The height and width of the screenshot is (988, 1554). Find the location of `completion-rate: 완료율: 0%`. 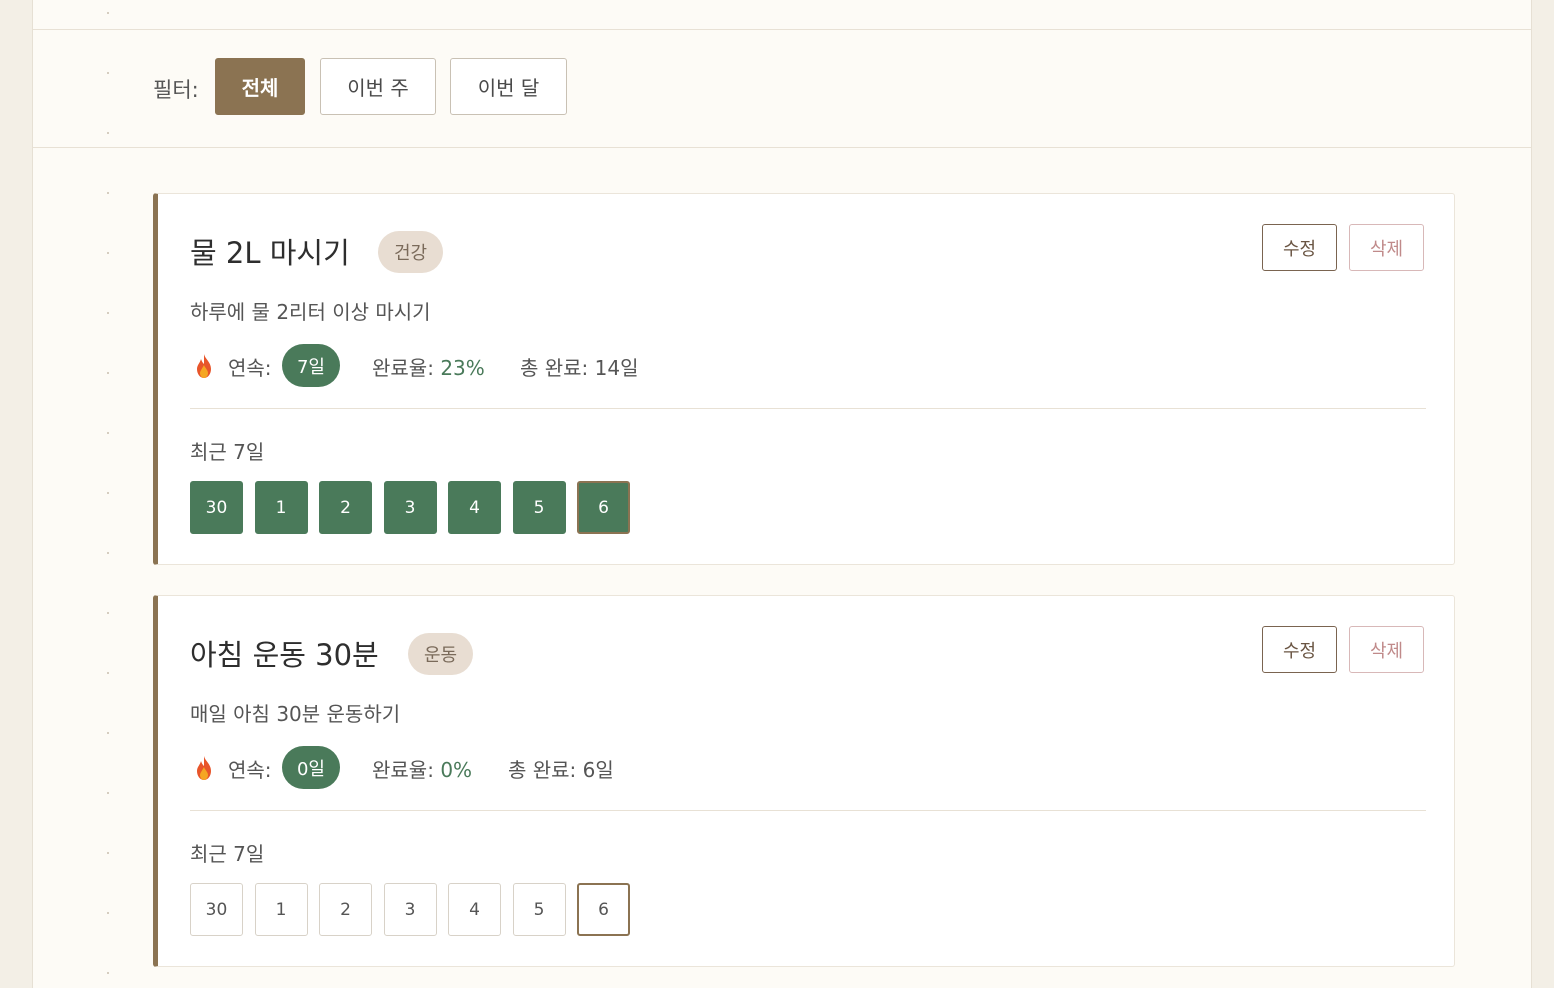

completion-rate: 완료율: 0% is located at coordinates (422, 768).